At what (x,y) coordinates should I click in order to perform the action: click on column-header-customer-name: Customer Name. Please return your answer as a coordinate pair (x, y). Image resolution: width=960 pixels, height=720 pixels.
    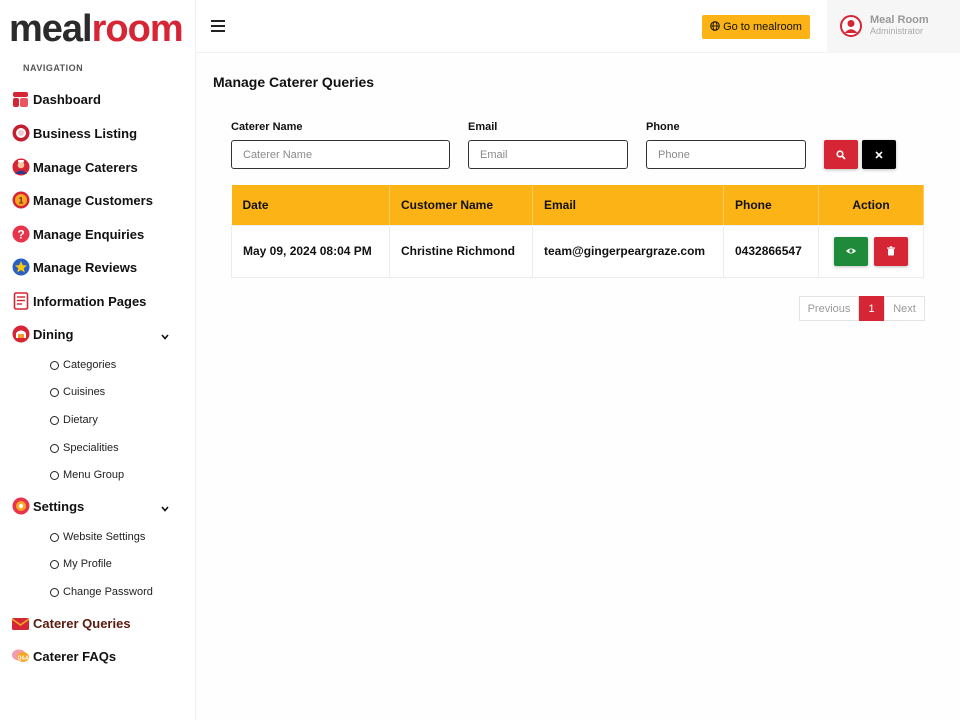
    Looking at the image, I should click on (461, 205).